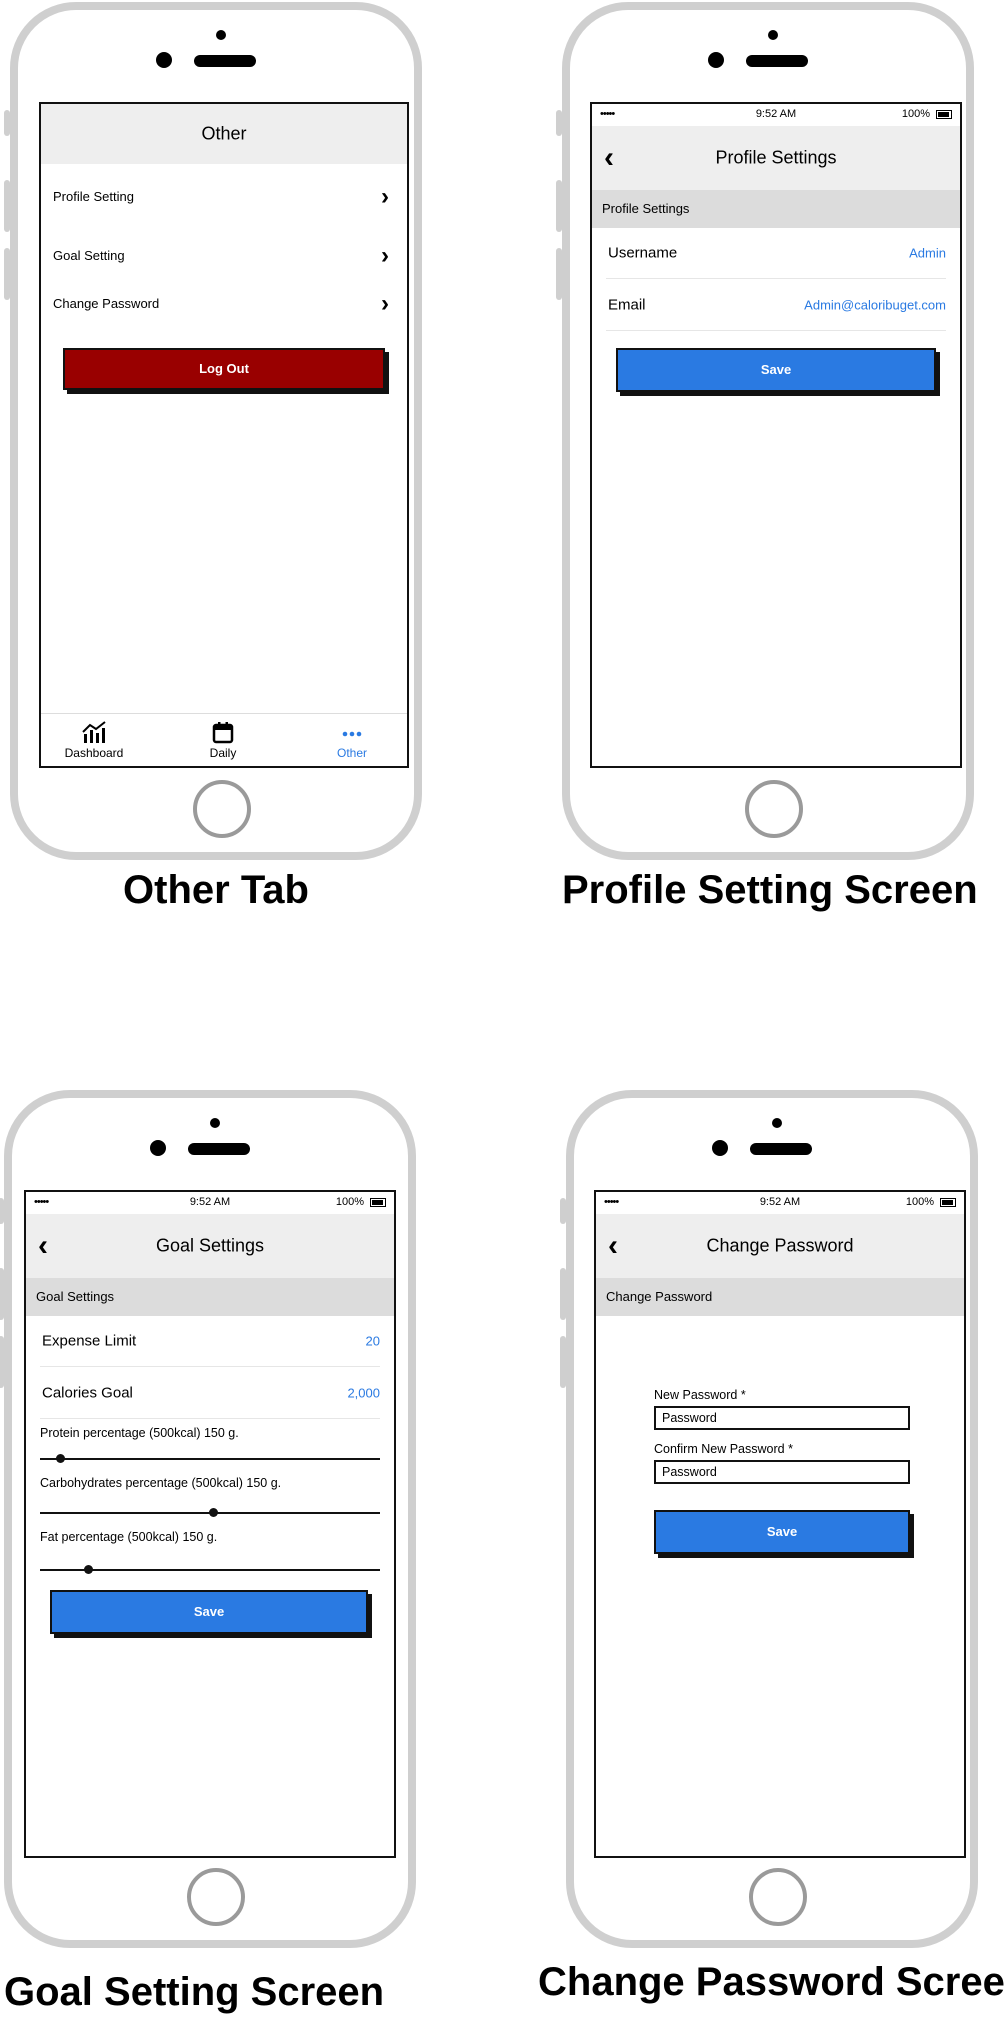  What do you see at coordinates (352, 732) in the screenshot?
I see `more-icon` at bounding box center [352, 732].